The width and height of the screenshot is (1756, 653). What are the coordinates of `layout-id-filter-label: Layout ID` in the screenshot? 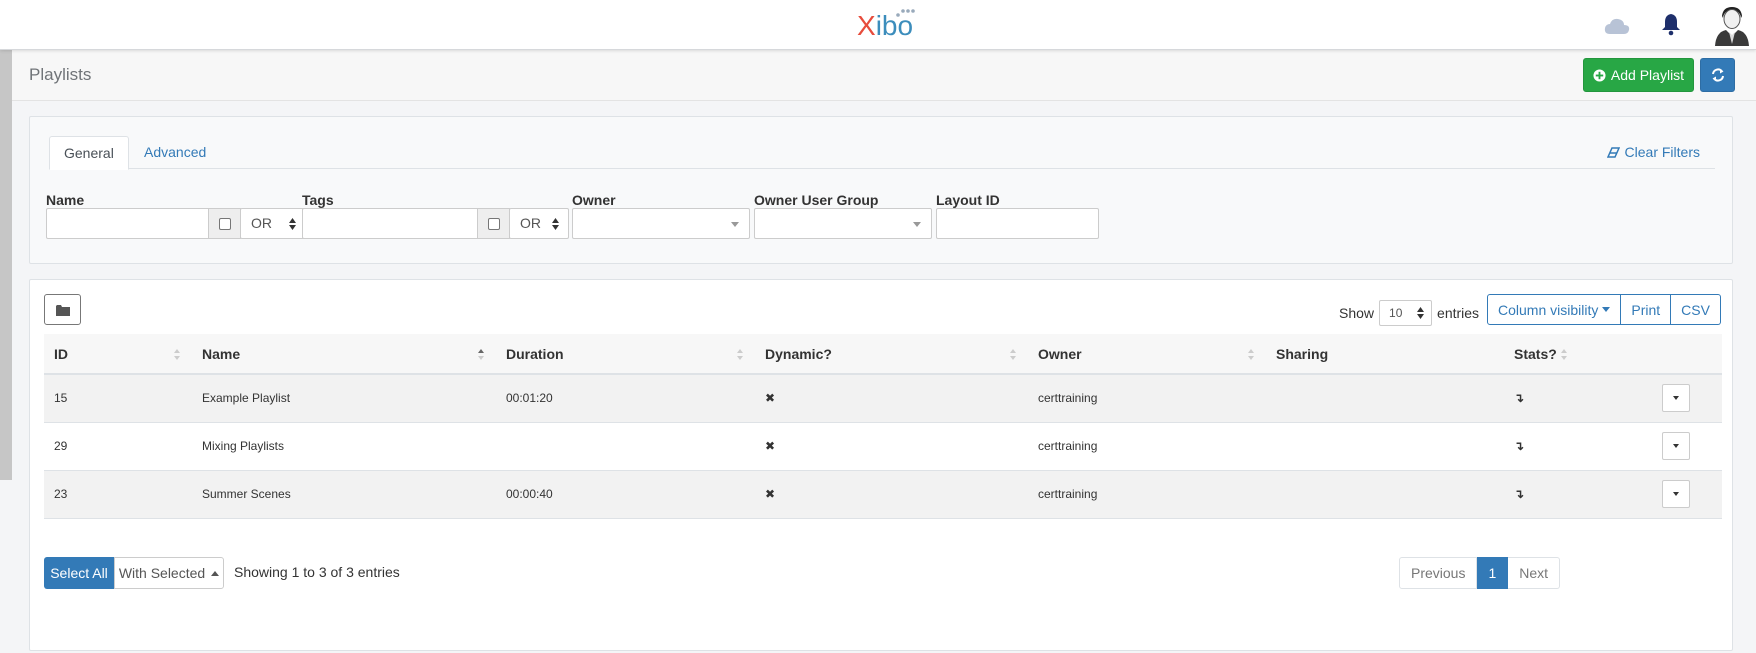 It's located at (968, 200).